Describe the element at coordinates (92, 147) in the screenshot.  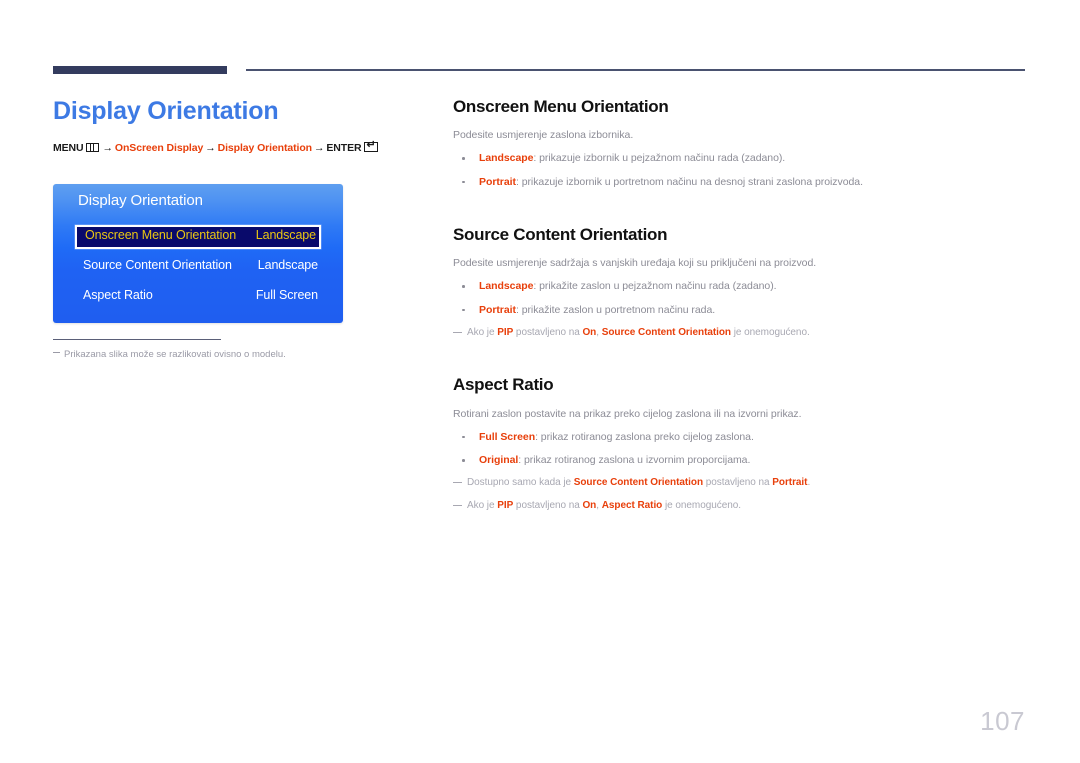
I see `menu-grid-icon` at that location.